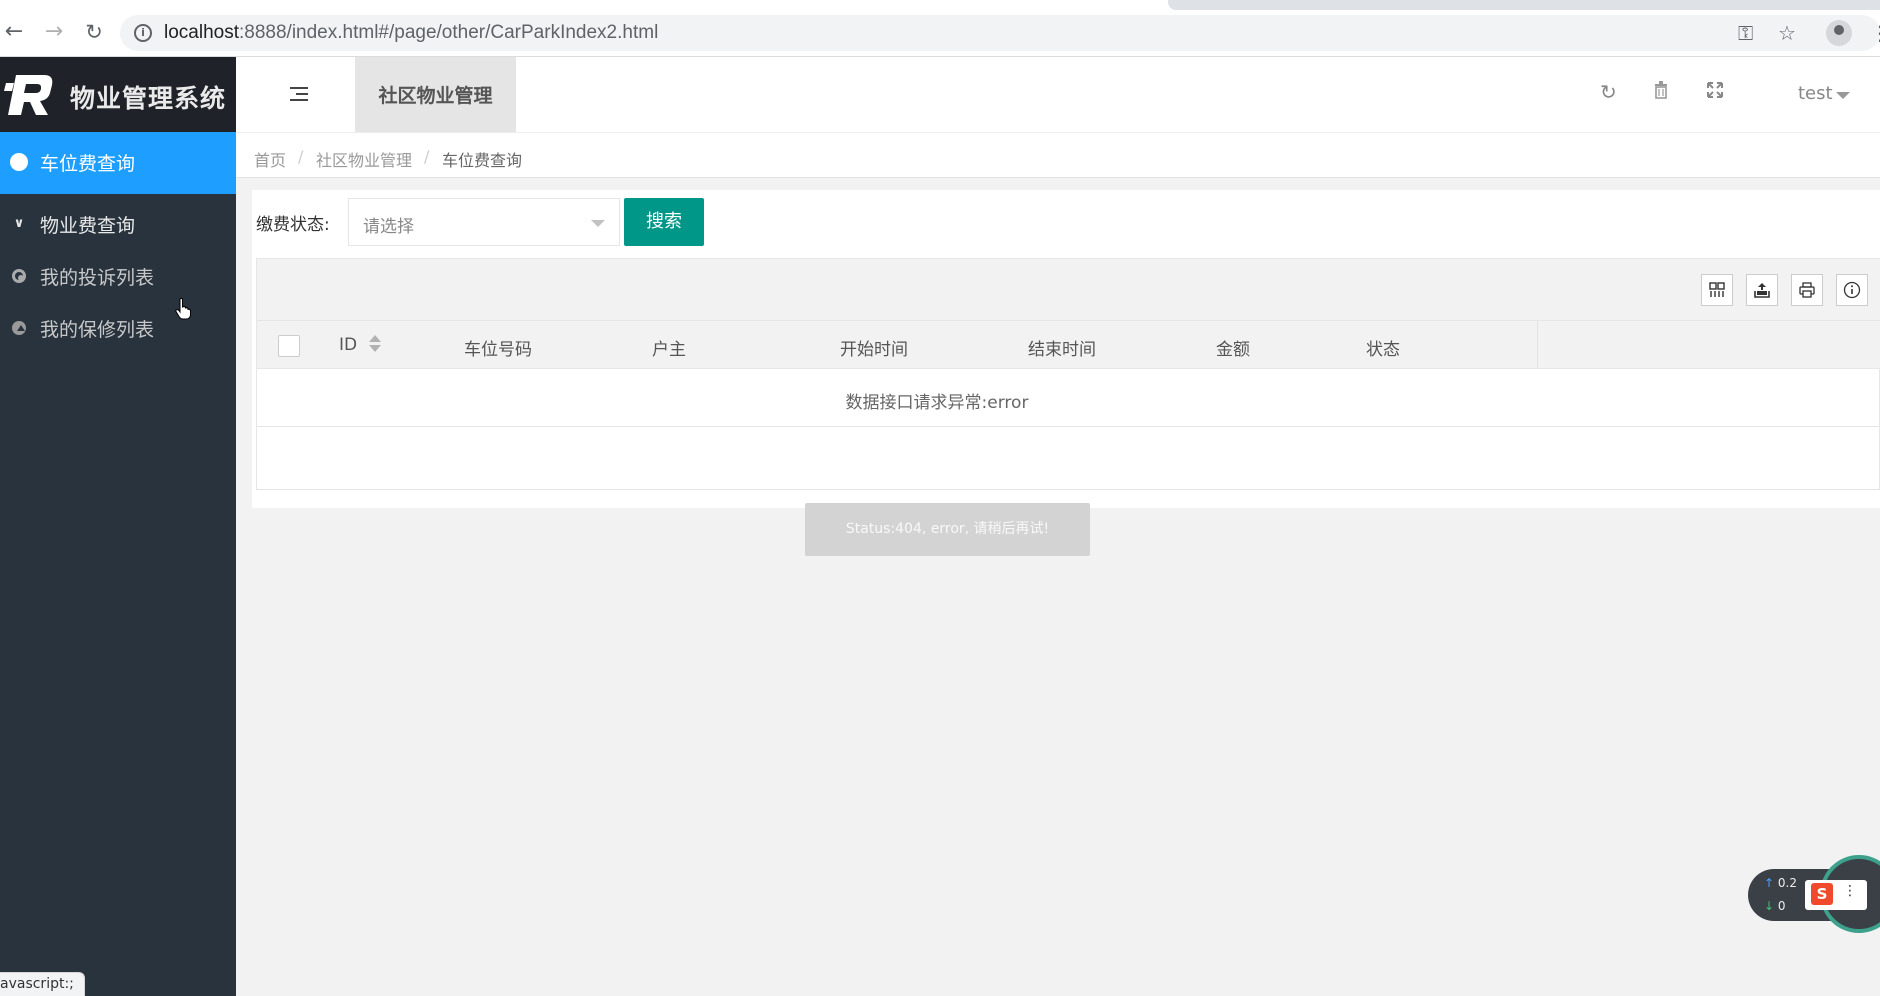 The width and height of the screenshot is (1880, 996). I want to click on column-divider, so click(1537, 345).